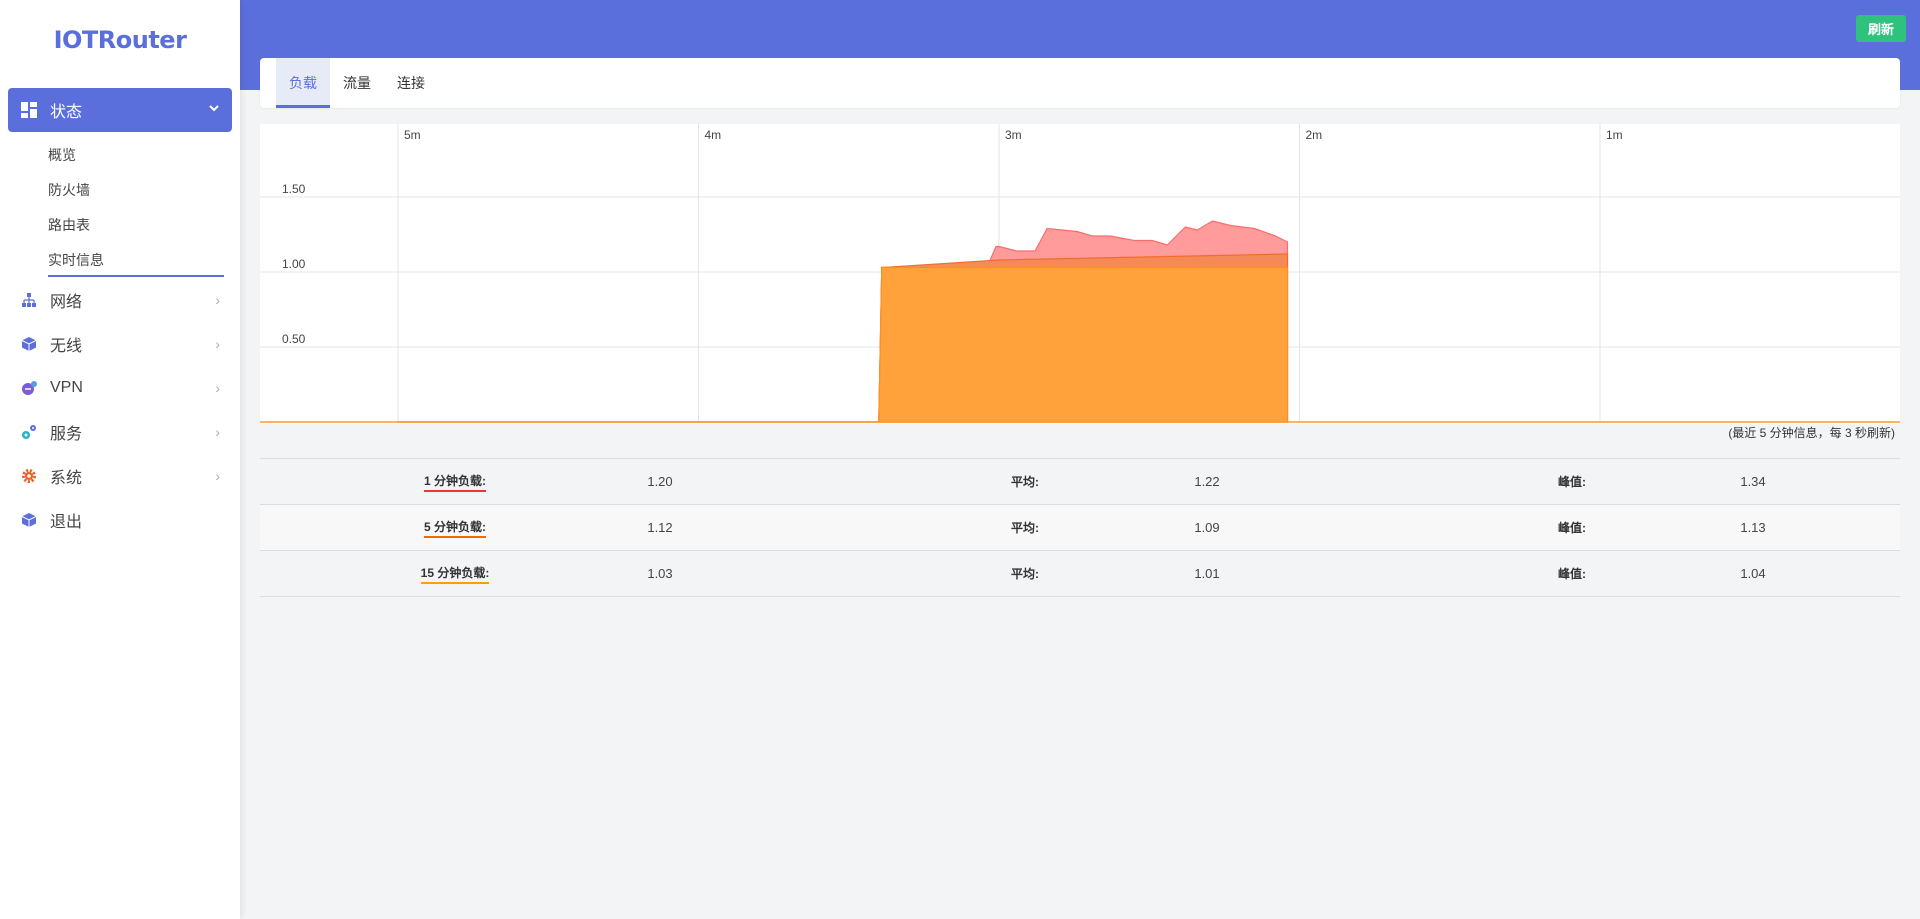 This screenshot has height=919, width=1920. I want to click on x-tick-label: 2m, so click(1314, 135).